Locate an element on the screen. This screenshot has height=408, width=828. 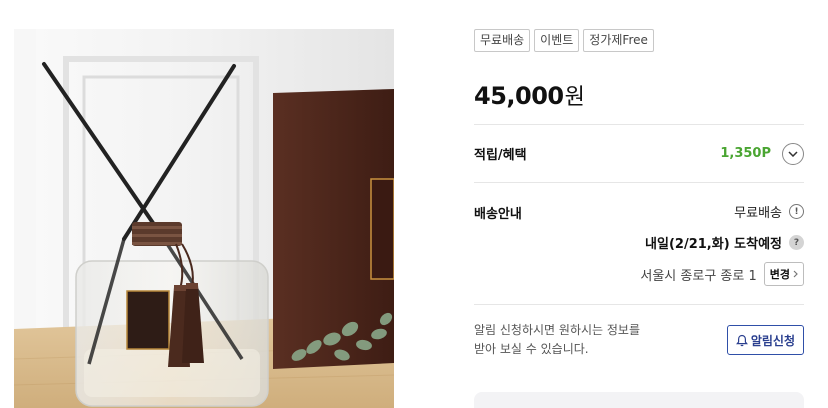
option-box is located at coordinates (639, 400).